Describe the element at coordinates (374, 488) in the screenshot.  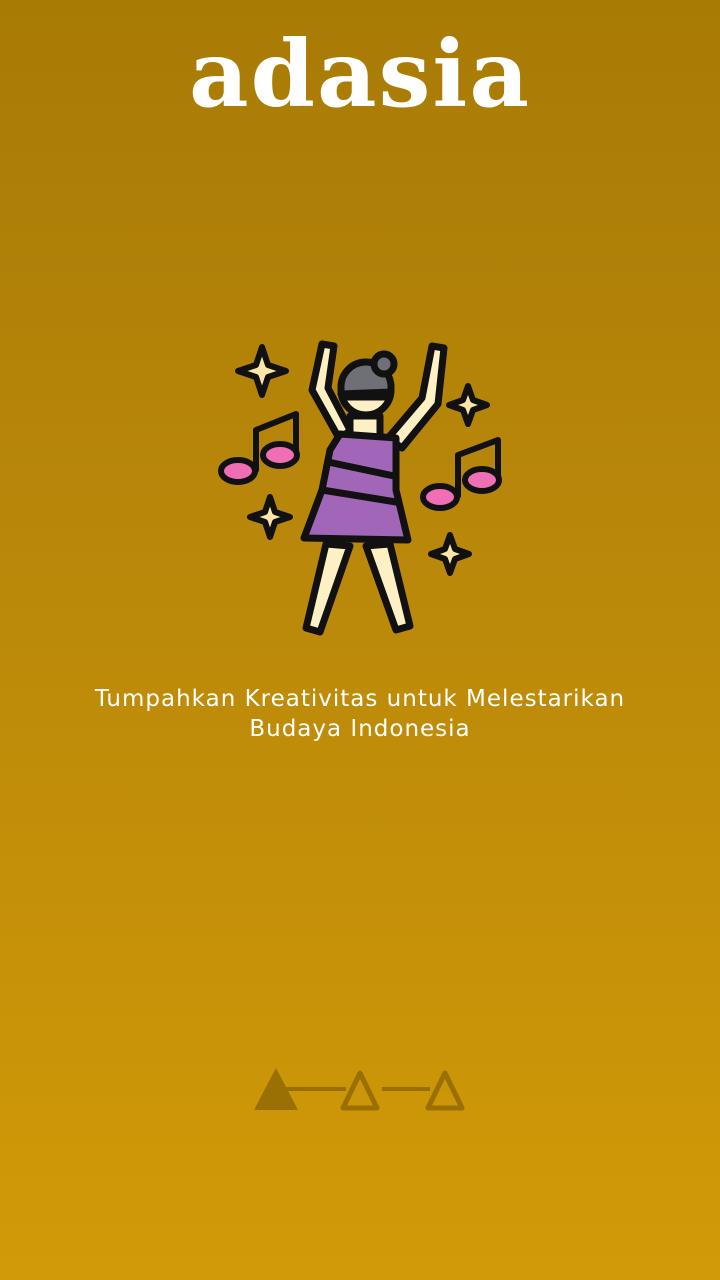
I see `dancer-figure` at that location.